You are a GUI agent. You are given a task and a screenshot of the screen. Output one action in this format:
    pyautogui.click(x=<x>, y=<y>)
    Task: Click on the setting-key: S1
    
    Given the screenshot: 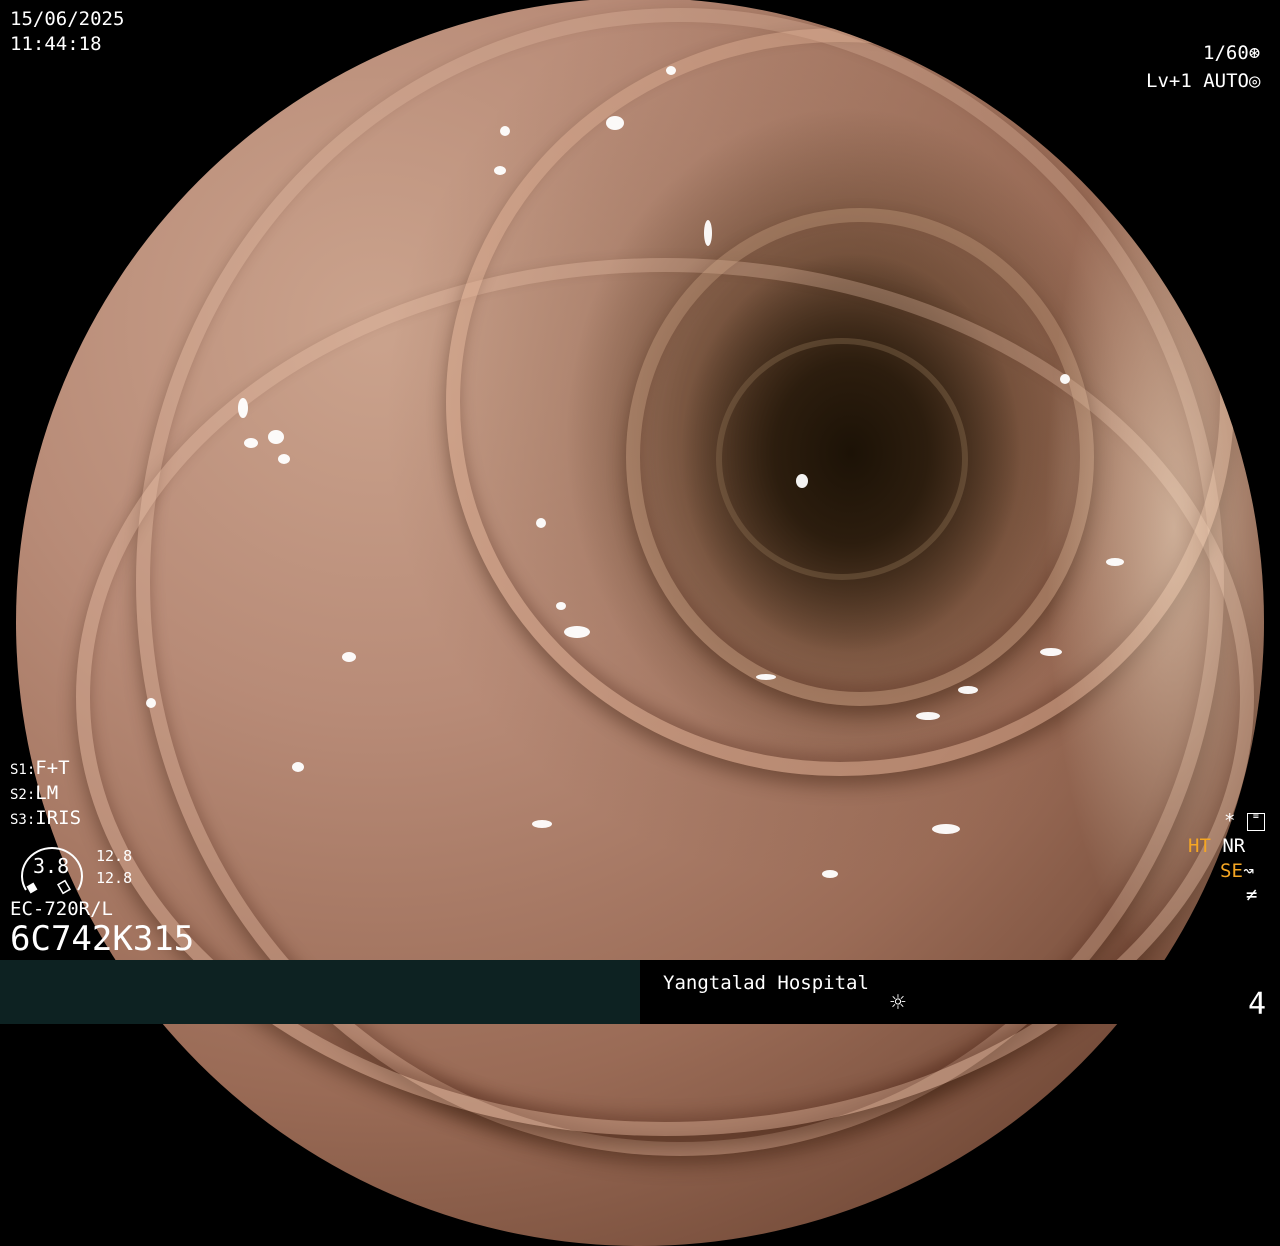 What is the action you would take?
    pyautogui.click(x=18, y=770)
    